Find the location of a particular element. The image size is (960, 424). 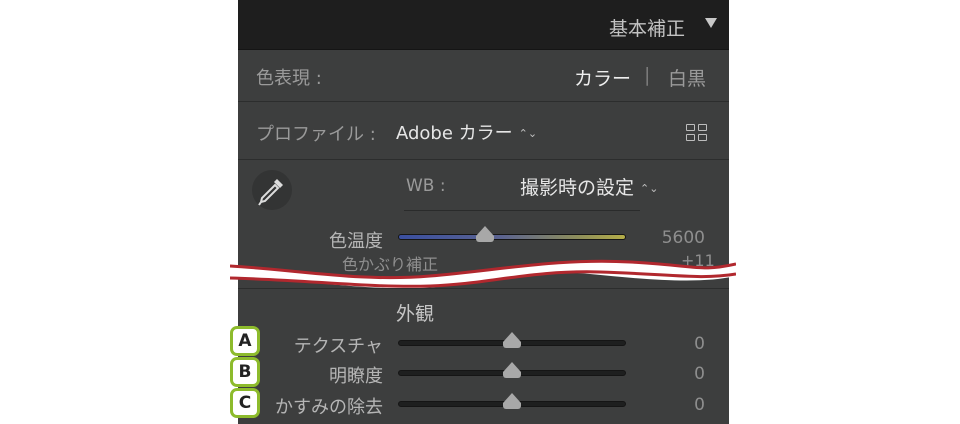

treatment-color-option: カラー is located at coordinates (602, 77).